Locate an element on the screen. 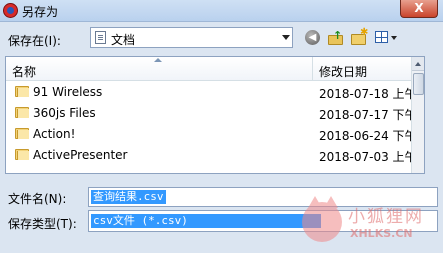  list-item: 91 Wireless 2018-07-18 上午 is located at coordinates (211, 92).